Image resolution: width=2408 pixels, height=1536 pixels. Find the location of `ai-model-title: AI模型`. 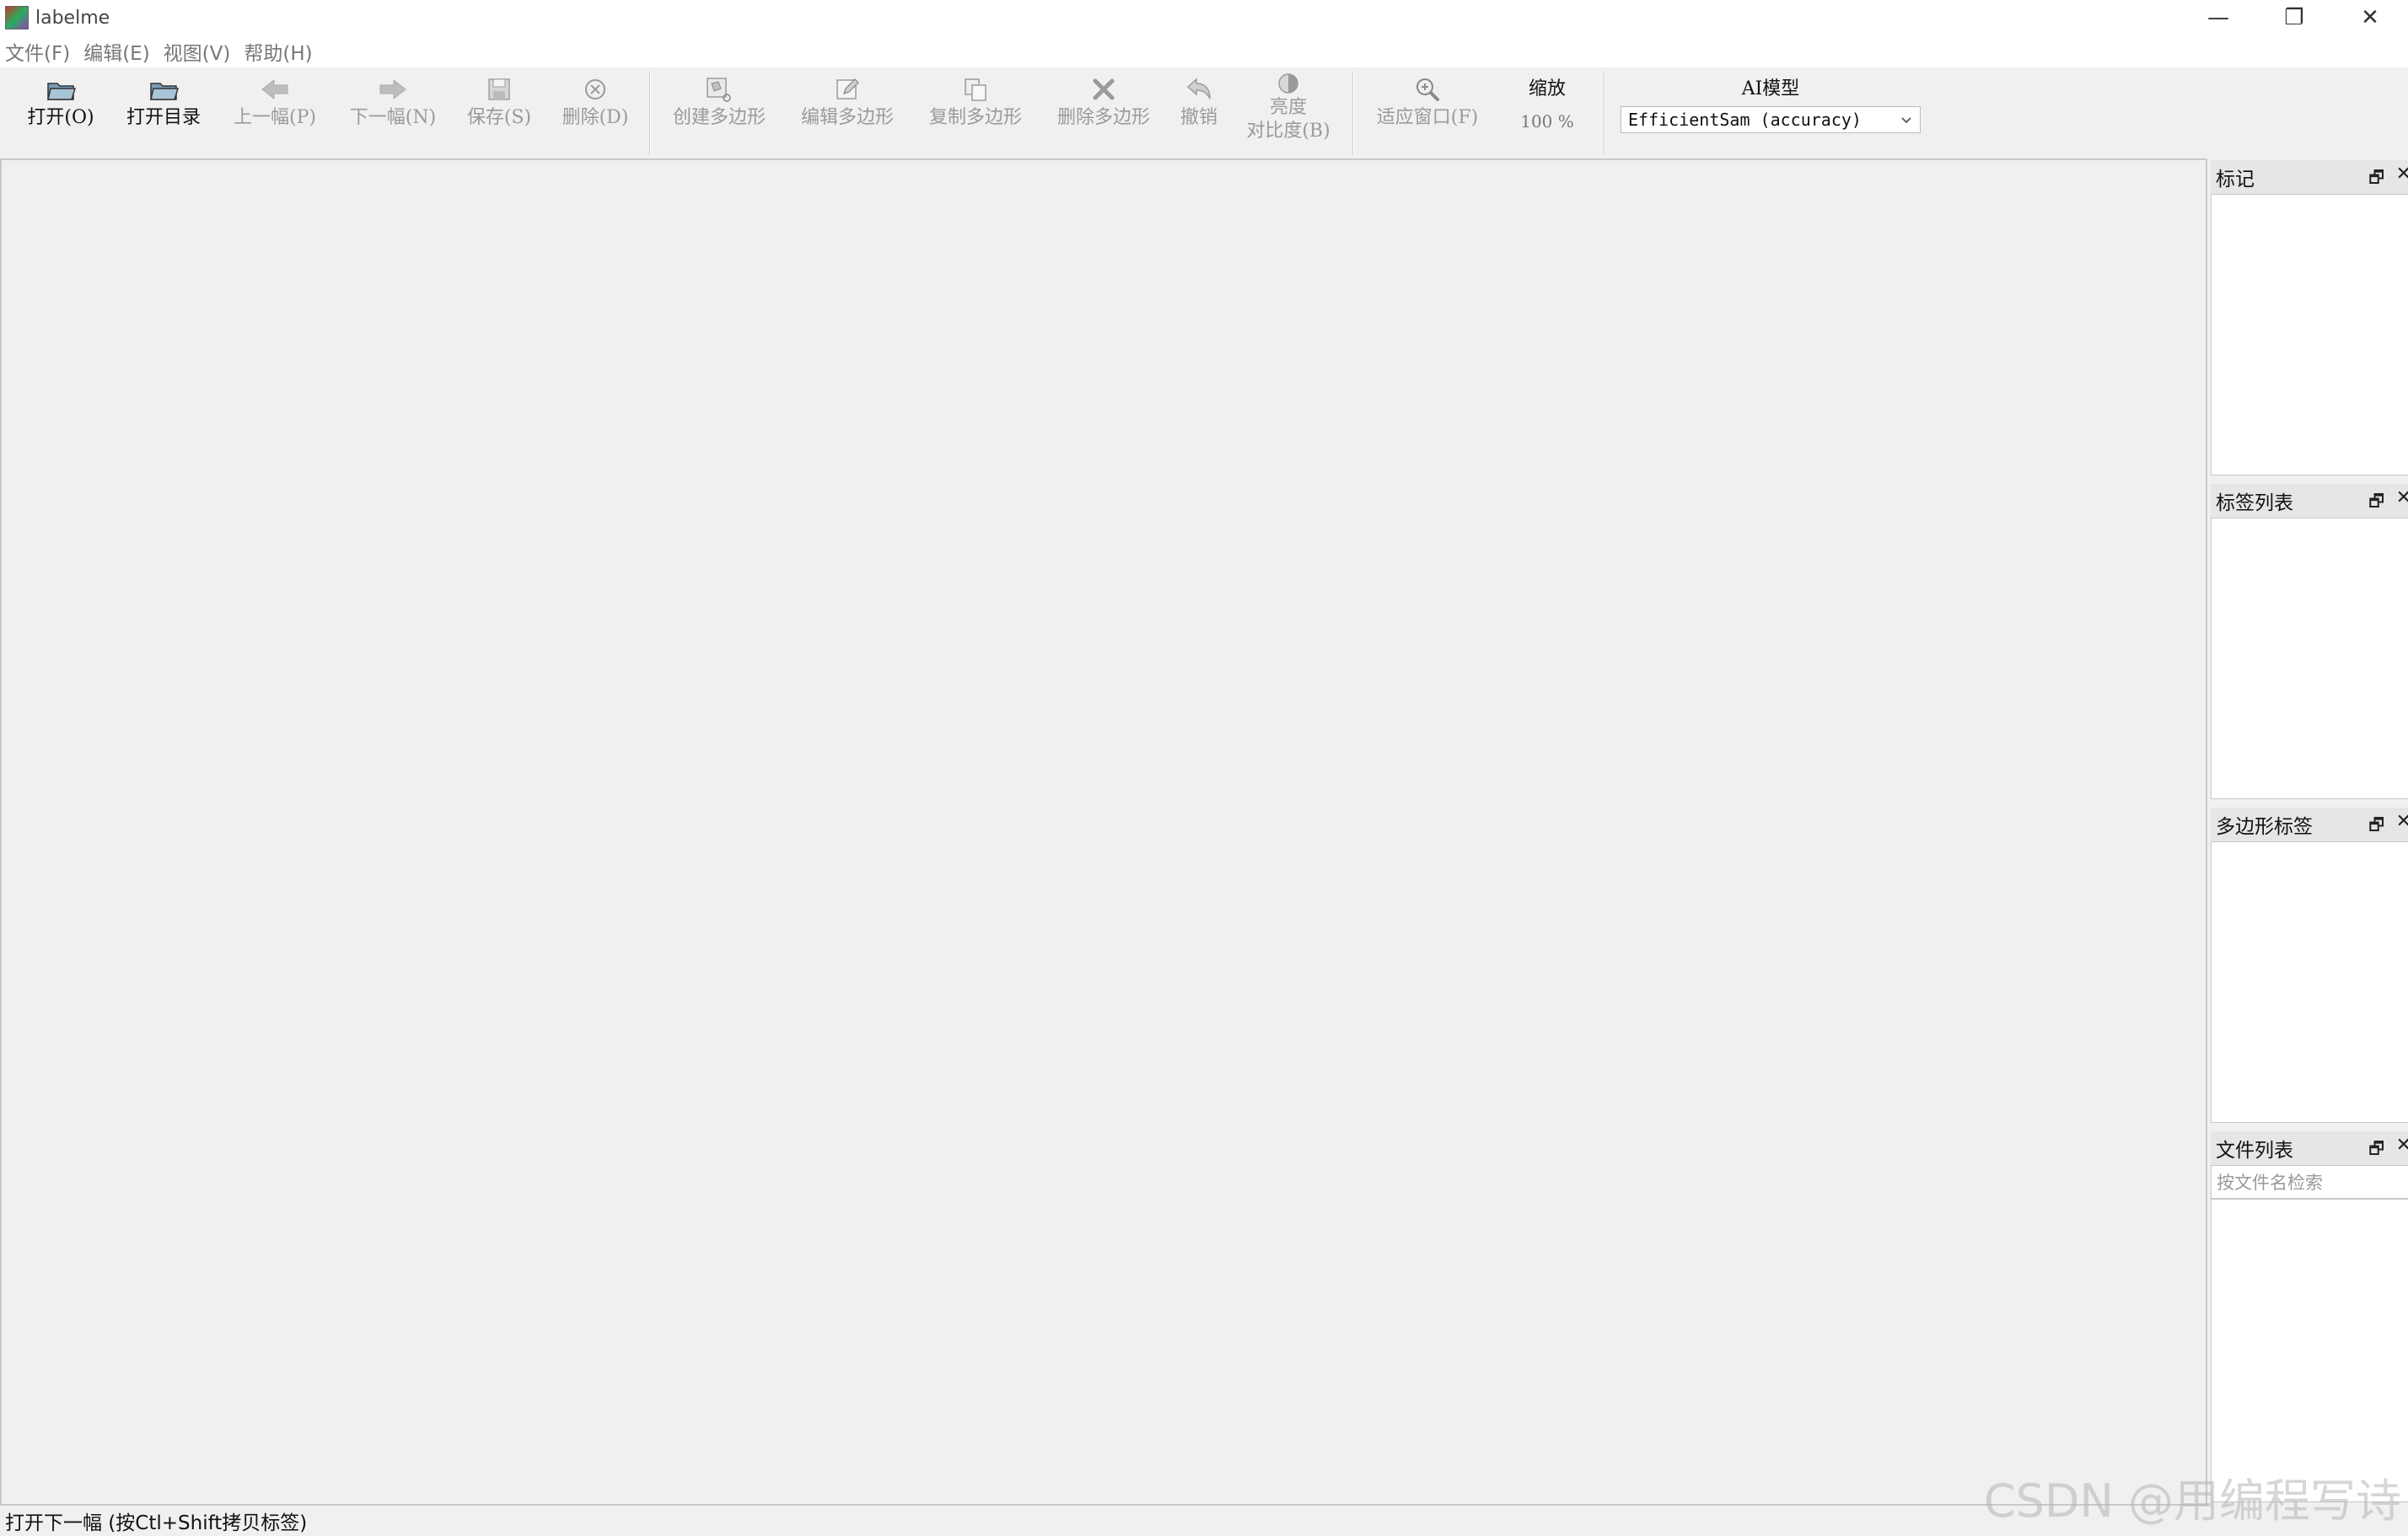

ai-model-title: AI模型 is located at coordinates (1771, 88).